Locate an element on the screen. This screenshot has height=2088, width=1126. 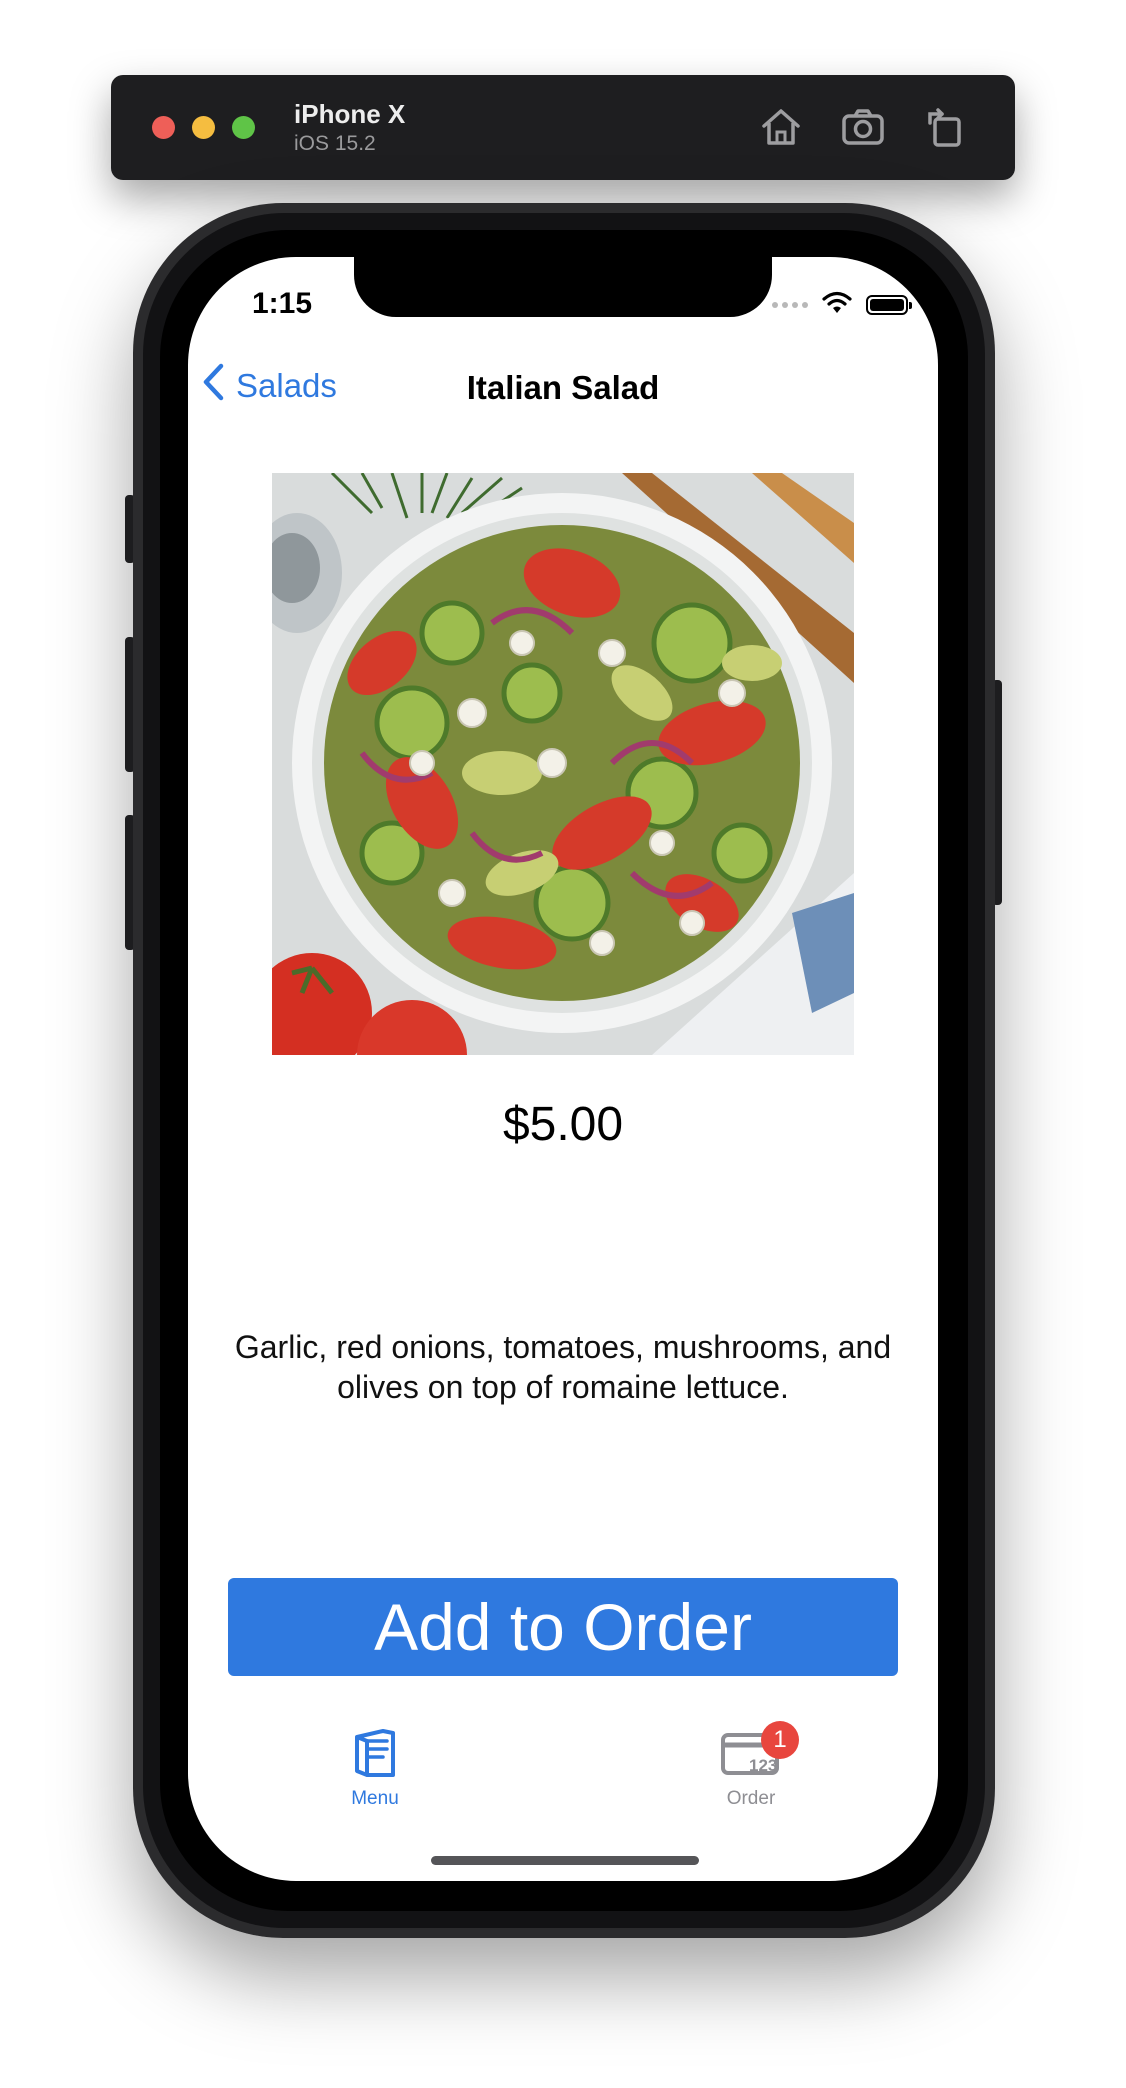
order-count-badge: 1 is located at coordinates (780, 1740).